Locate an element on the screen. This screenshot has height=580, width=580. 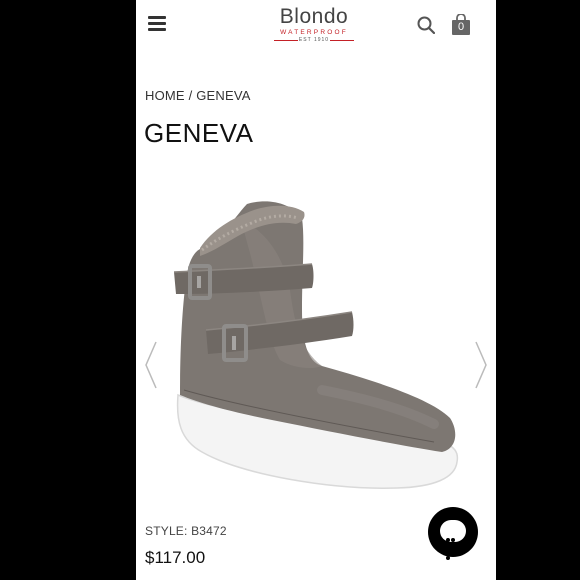
chevron-left-icon is located at coordinates (151, 365).